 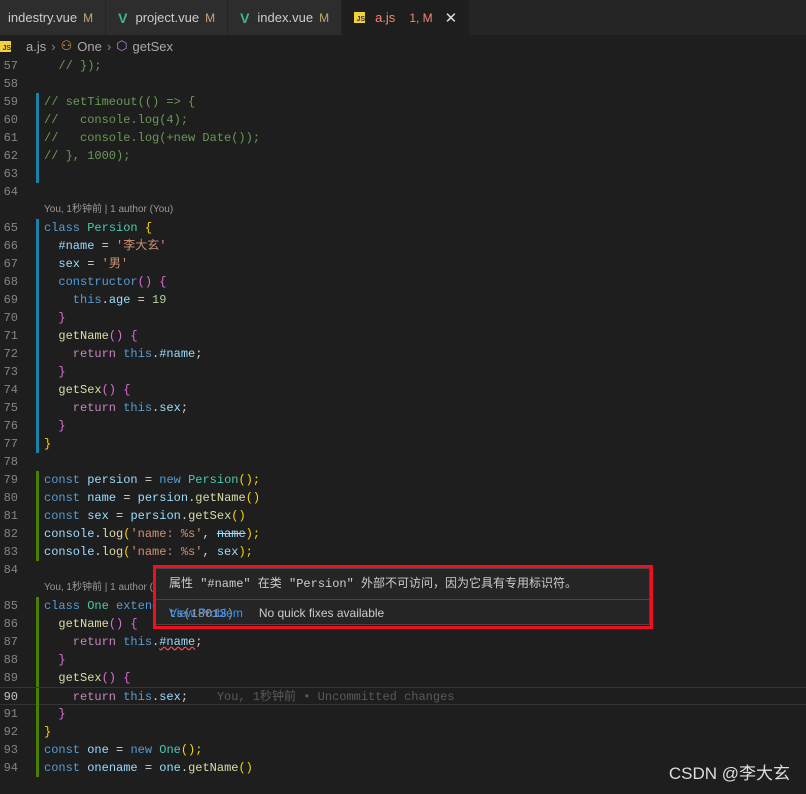 I want to click on tab-label: project.vue, so click(x=167, y=17).